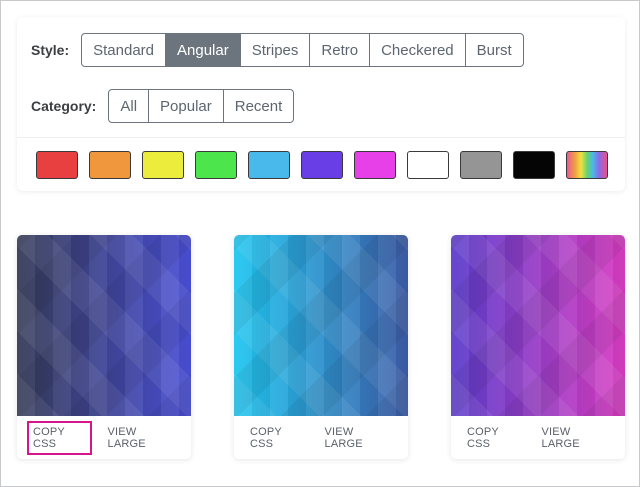 The height and width of the screenshot is (487, 640). Describe the element at coordinates (494, 50) in the screenshot. I see `style-option-burst: Burst` at that location.